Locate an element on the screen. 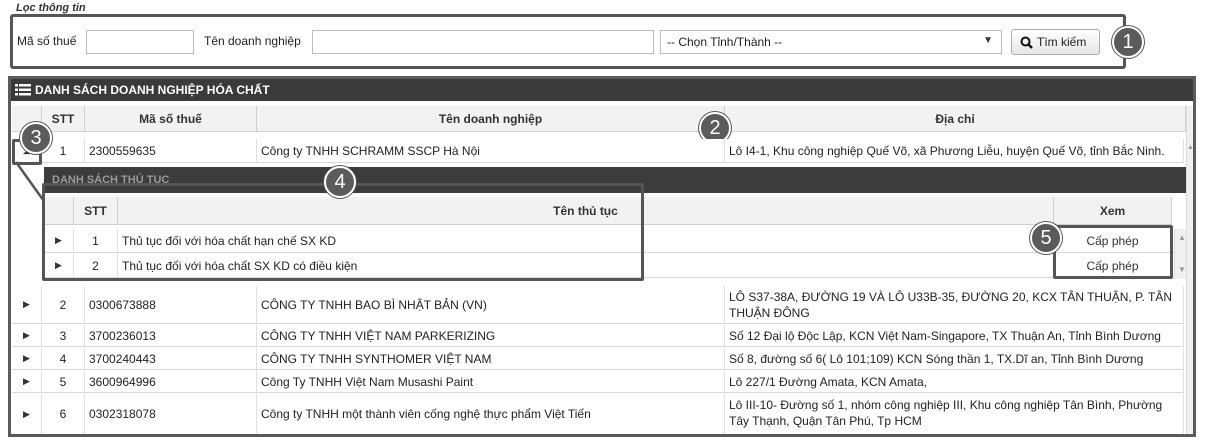 The height and width of the screenshot is (441, 1206). row-tax-code: 2300559635 is located at coordinates (171, 150).